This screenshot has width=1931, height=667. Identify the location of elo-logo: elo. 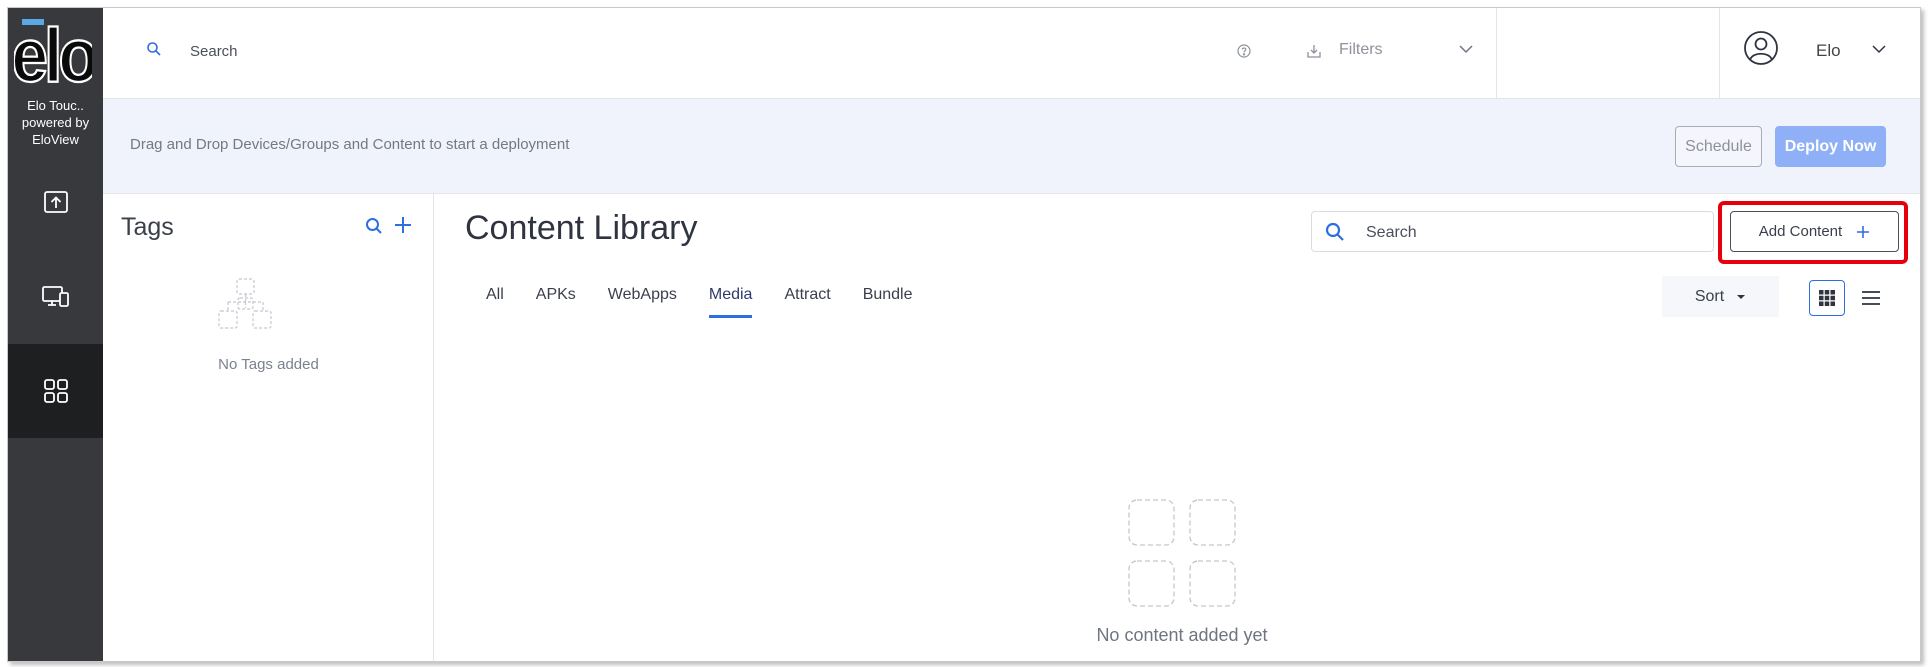
(55, 56).